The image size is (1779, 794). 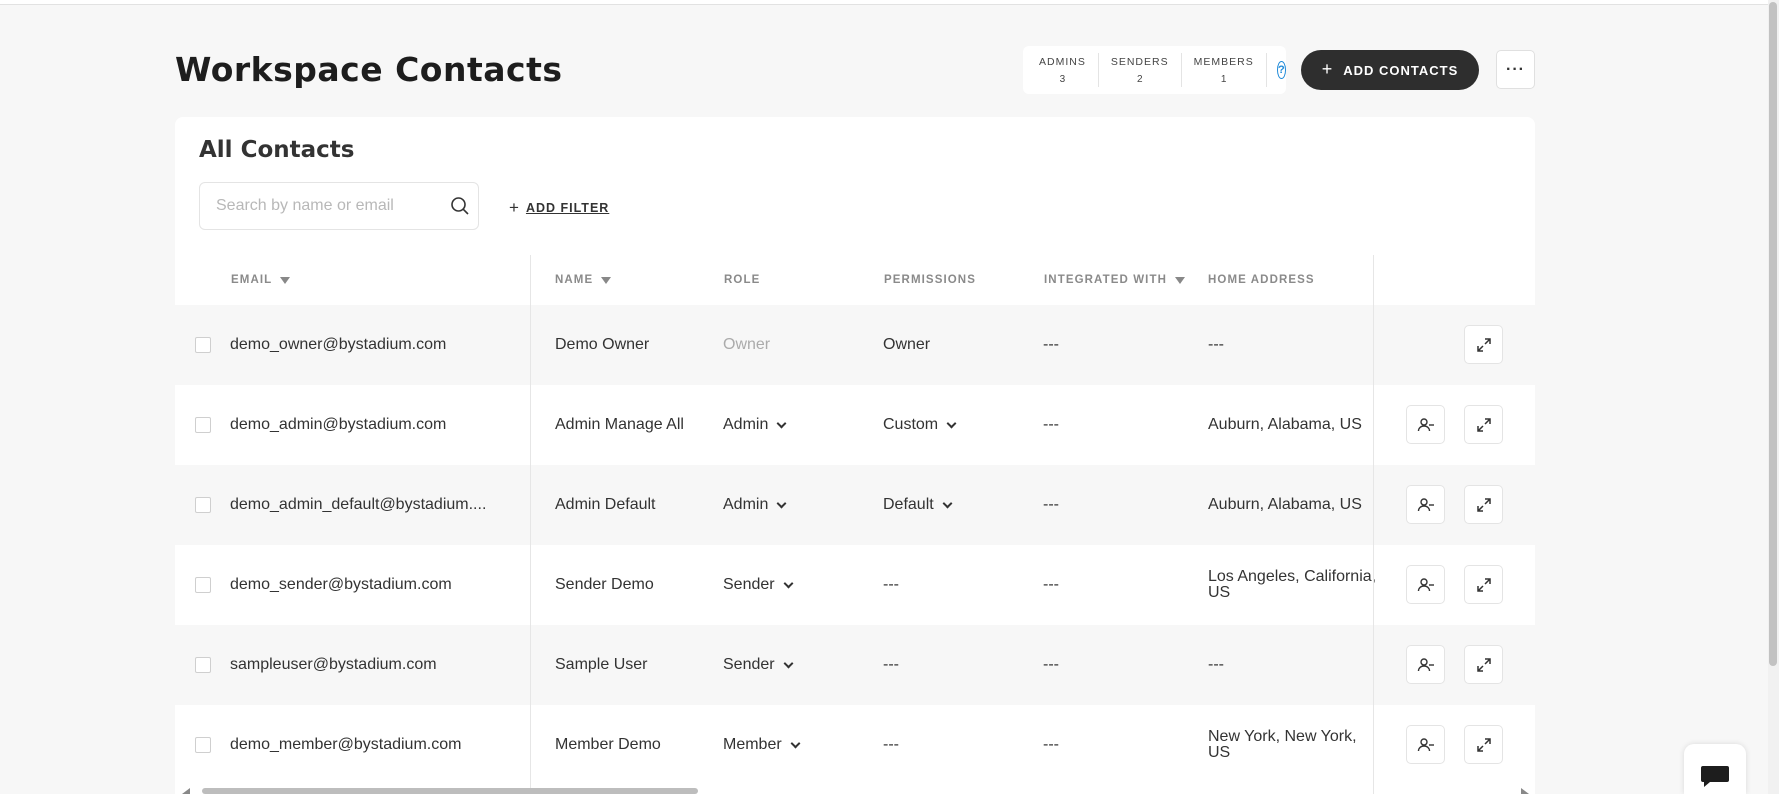 What do you see at coordinates (1062, 61) in the screenshot?
I see `count-label: ADMINS` at bounding box center [1062, 61].